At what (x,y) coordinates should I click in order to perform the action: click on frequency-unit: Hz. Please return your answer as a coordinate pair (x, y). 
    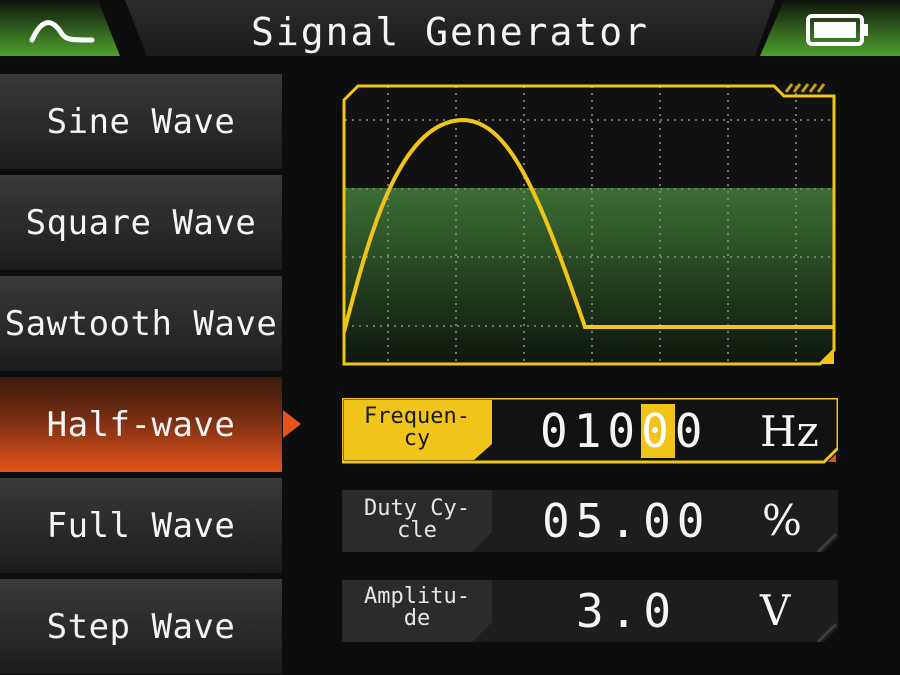
    Looking at the image, I should click on (789, 431).